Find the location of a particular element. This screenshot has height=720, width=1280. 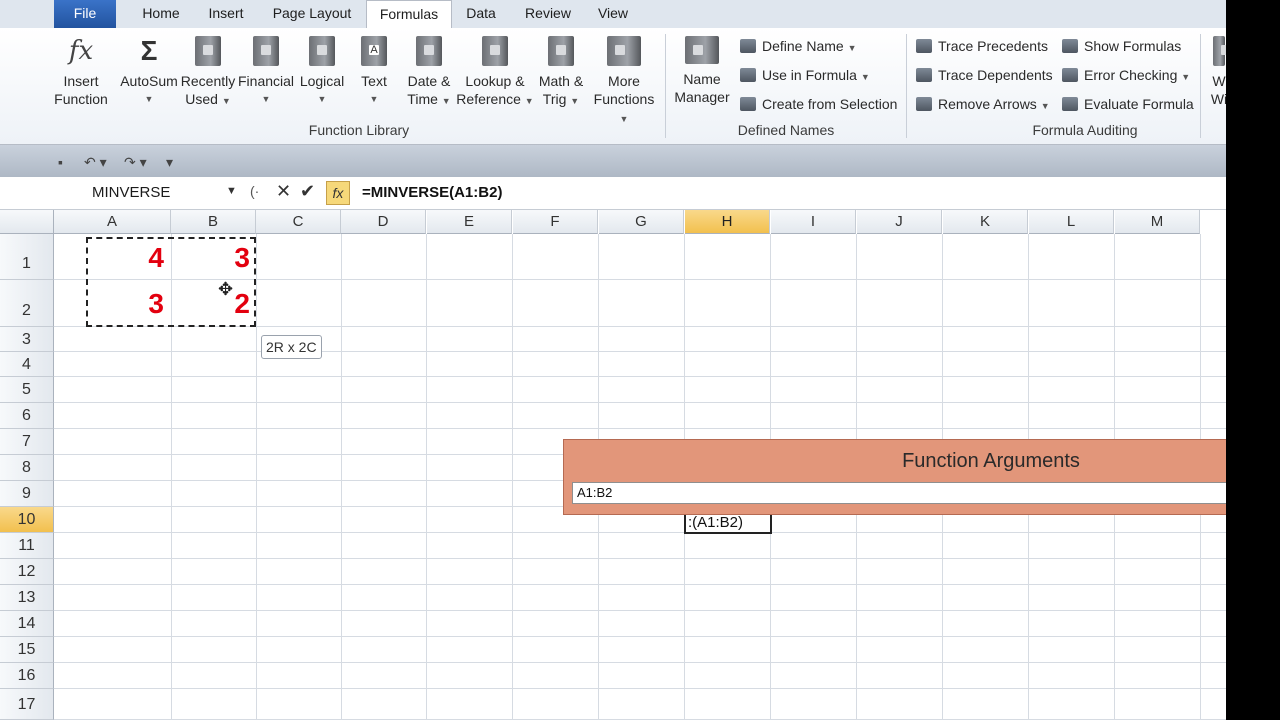

column-header-f: F is located at coordinates (555, 222).